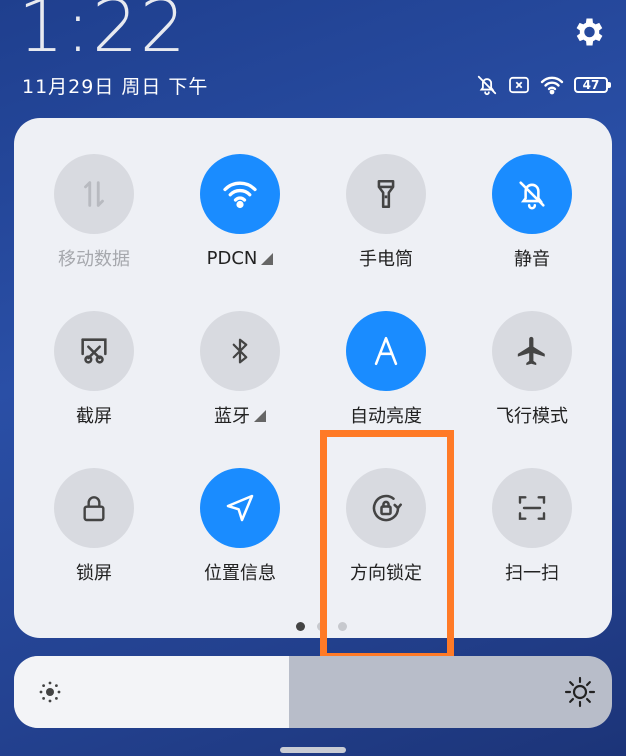 The height and width of the screenshot is (756, 626). Describe the element at coordinates (532, 416) in the screenshot. I see `tile-label: 飞行模式` at that location.